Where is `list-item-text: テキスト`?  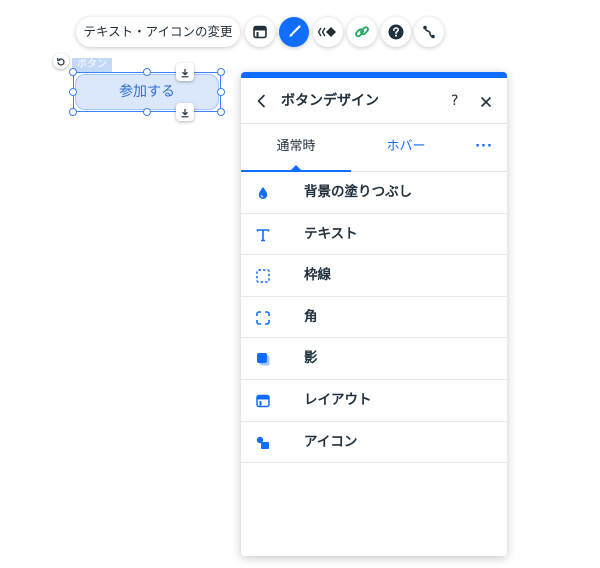
list-item-text: テキスト is located at coordinates (374, 235).